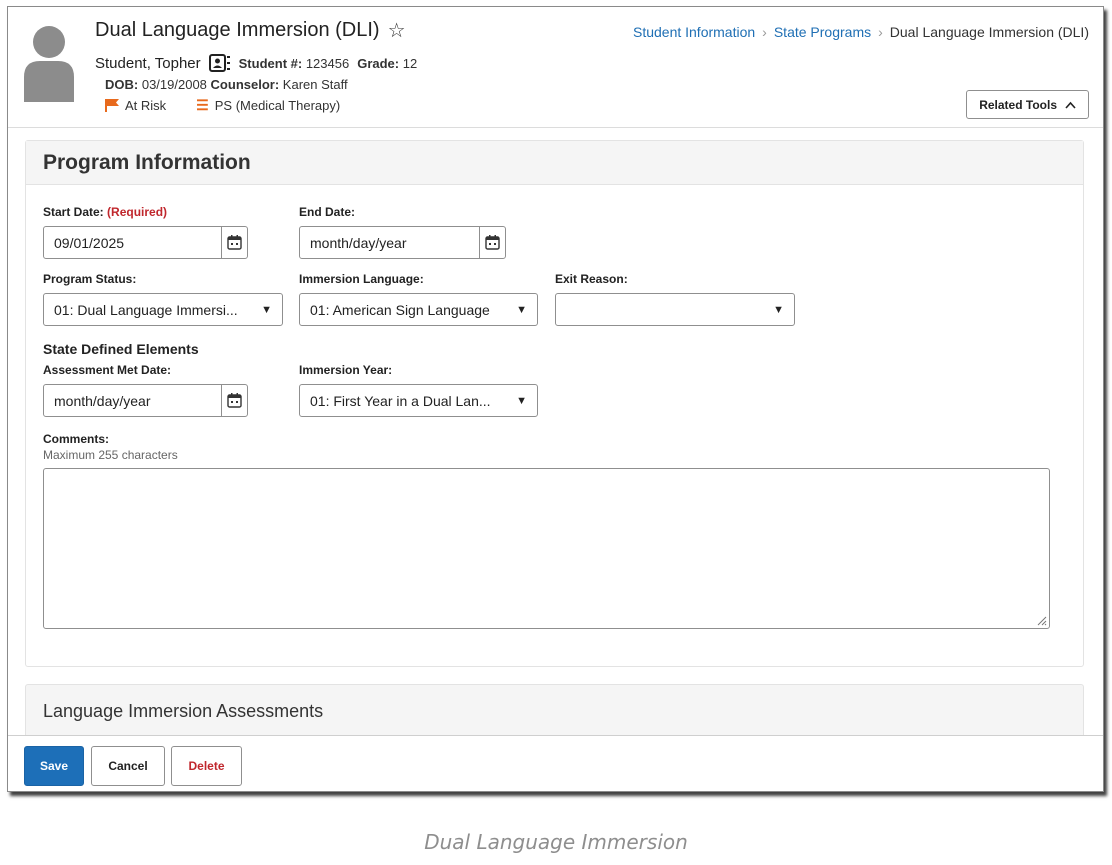 The width and height of the screenshot is (1112, 865). I want to click on chevron-up-icon, so click(1070, 105).